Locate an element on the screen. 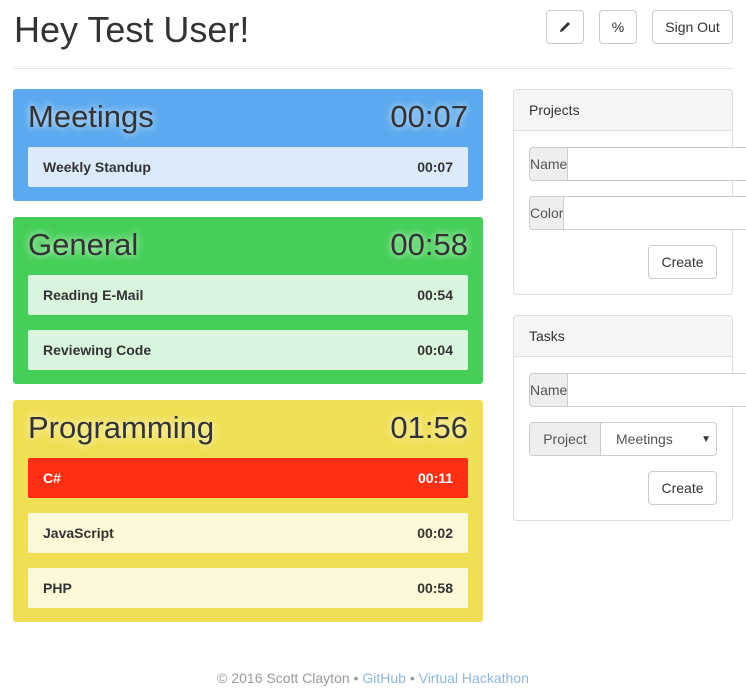 The width and height of the screenshot is (746, 697). task-item: Reading E-Mail 00:54 is located at coordinates (248, 295).